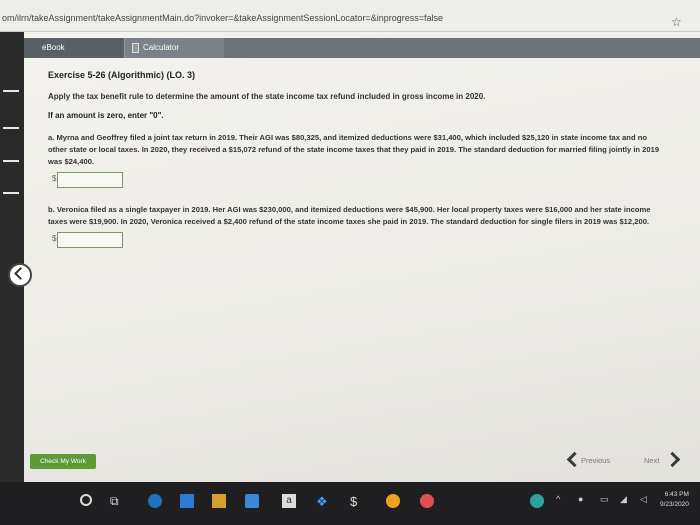 Image resolution: width=700 pixels, height=525 pixels. I want to click on calculator-label: Calculator, so click(161, 47).